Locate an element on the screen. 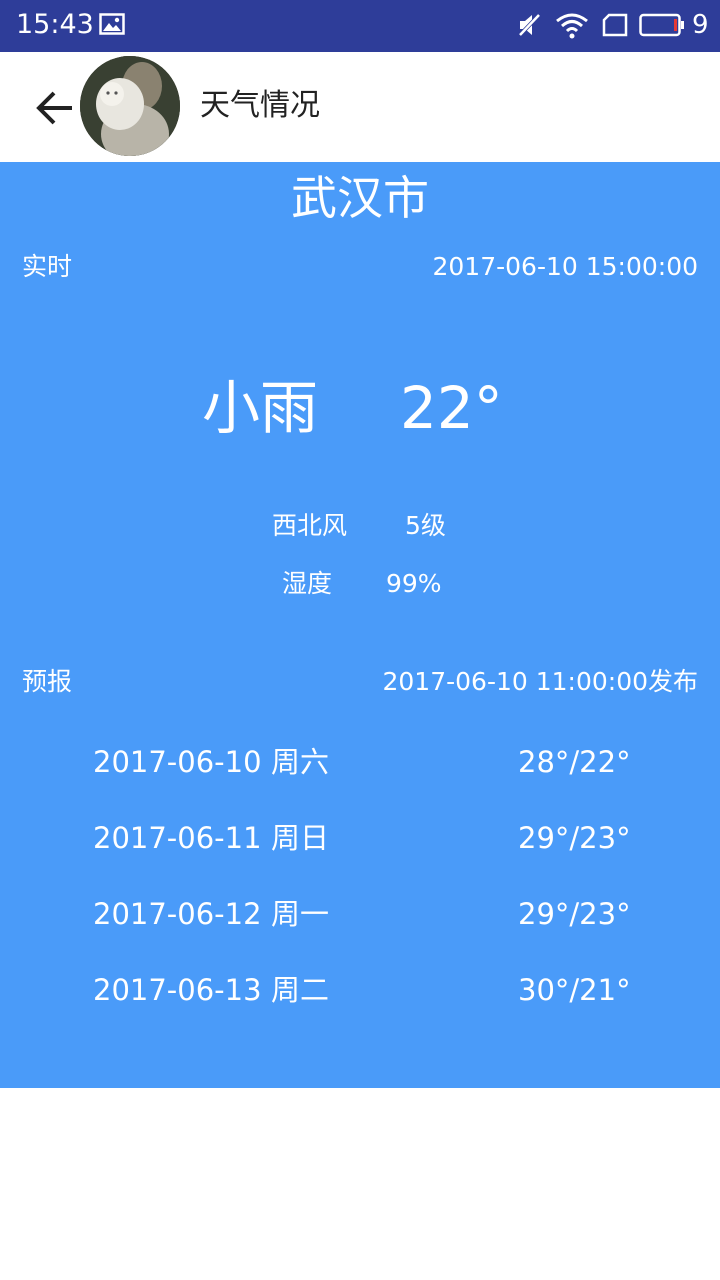 Image resolution: width=720 pixels, height=1280 pixels. city-name: 武汉市 is located at coordinates (360, 198).